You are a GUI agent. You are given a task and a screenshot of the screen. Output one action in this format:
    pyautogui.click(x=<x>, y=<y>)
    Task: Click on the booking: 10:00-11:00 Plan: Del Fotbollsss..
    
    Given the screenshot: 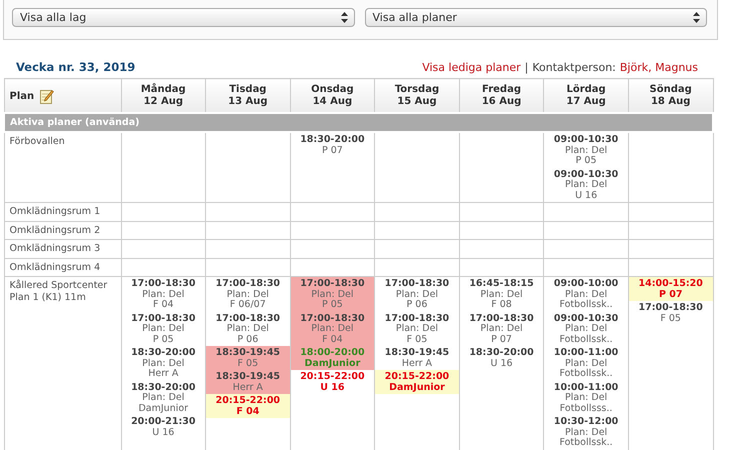 What is the action you would take?
    pyautogui.click(x=586, y=397)
    